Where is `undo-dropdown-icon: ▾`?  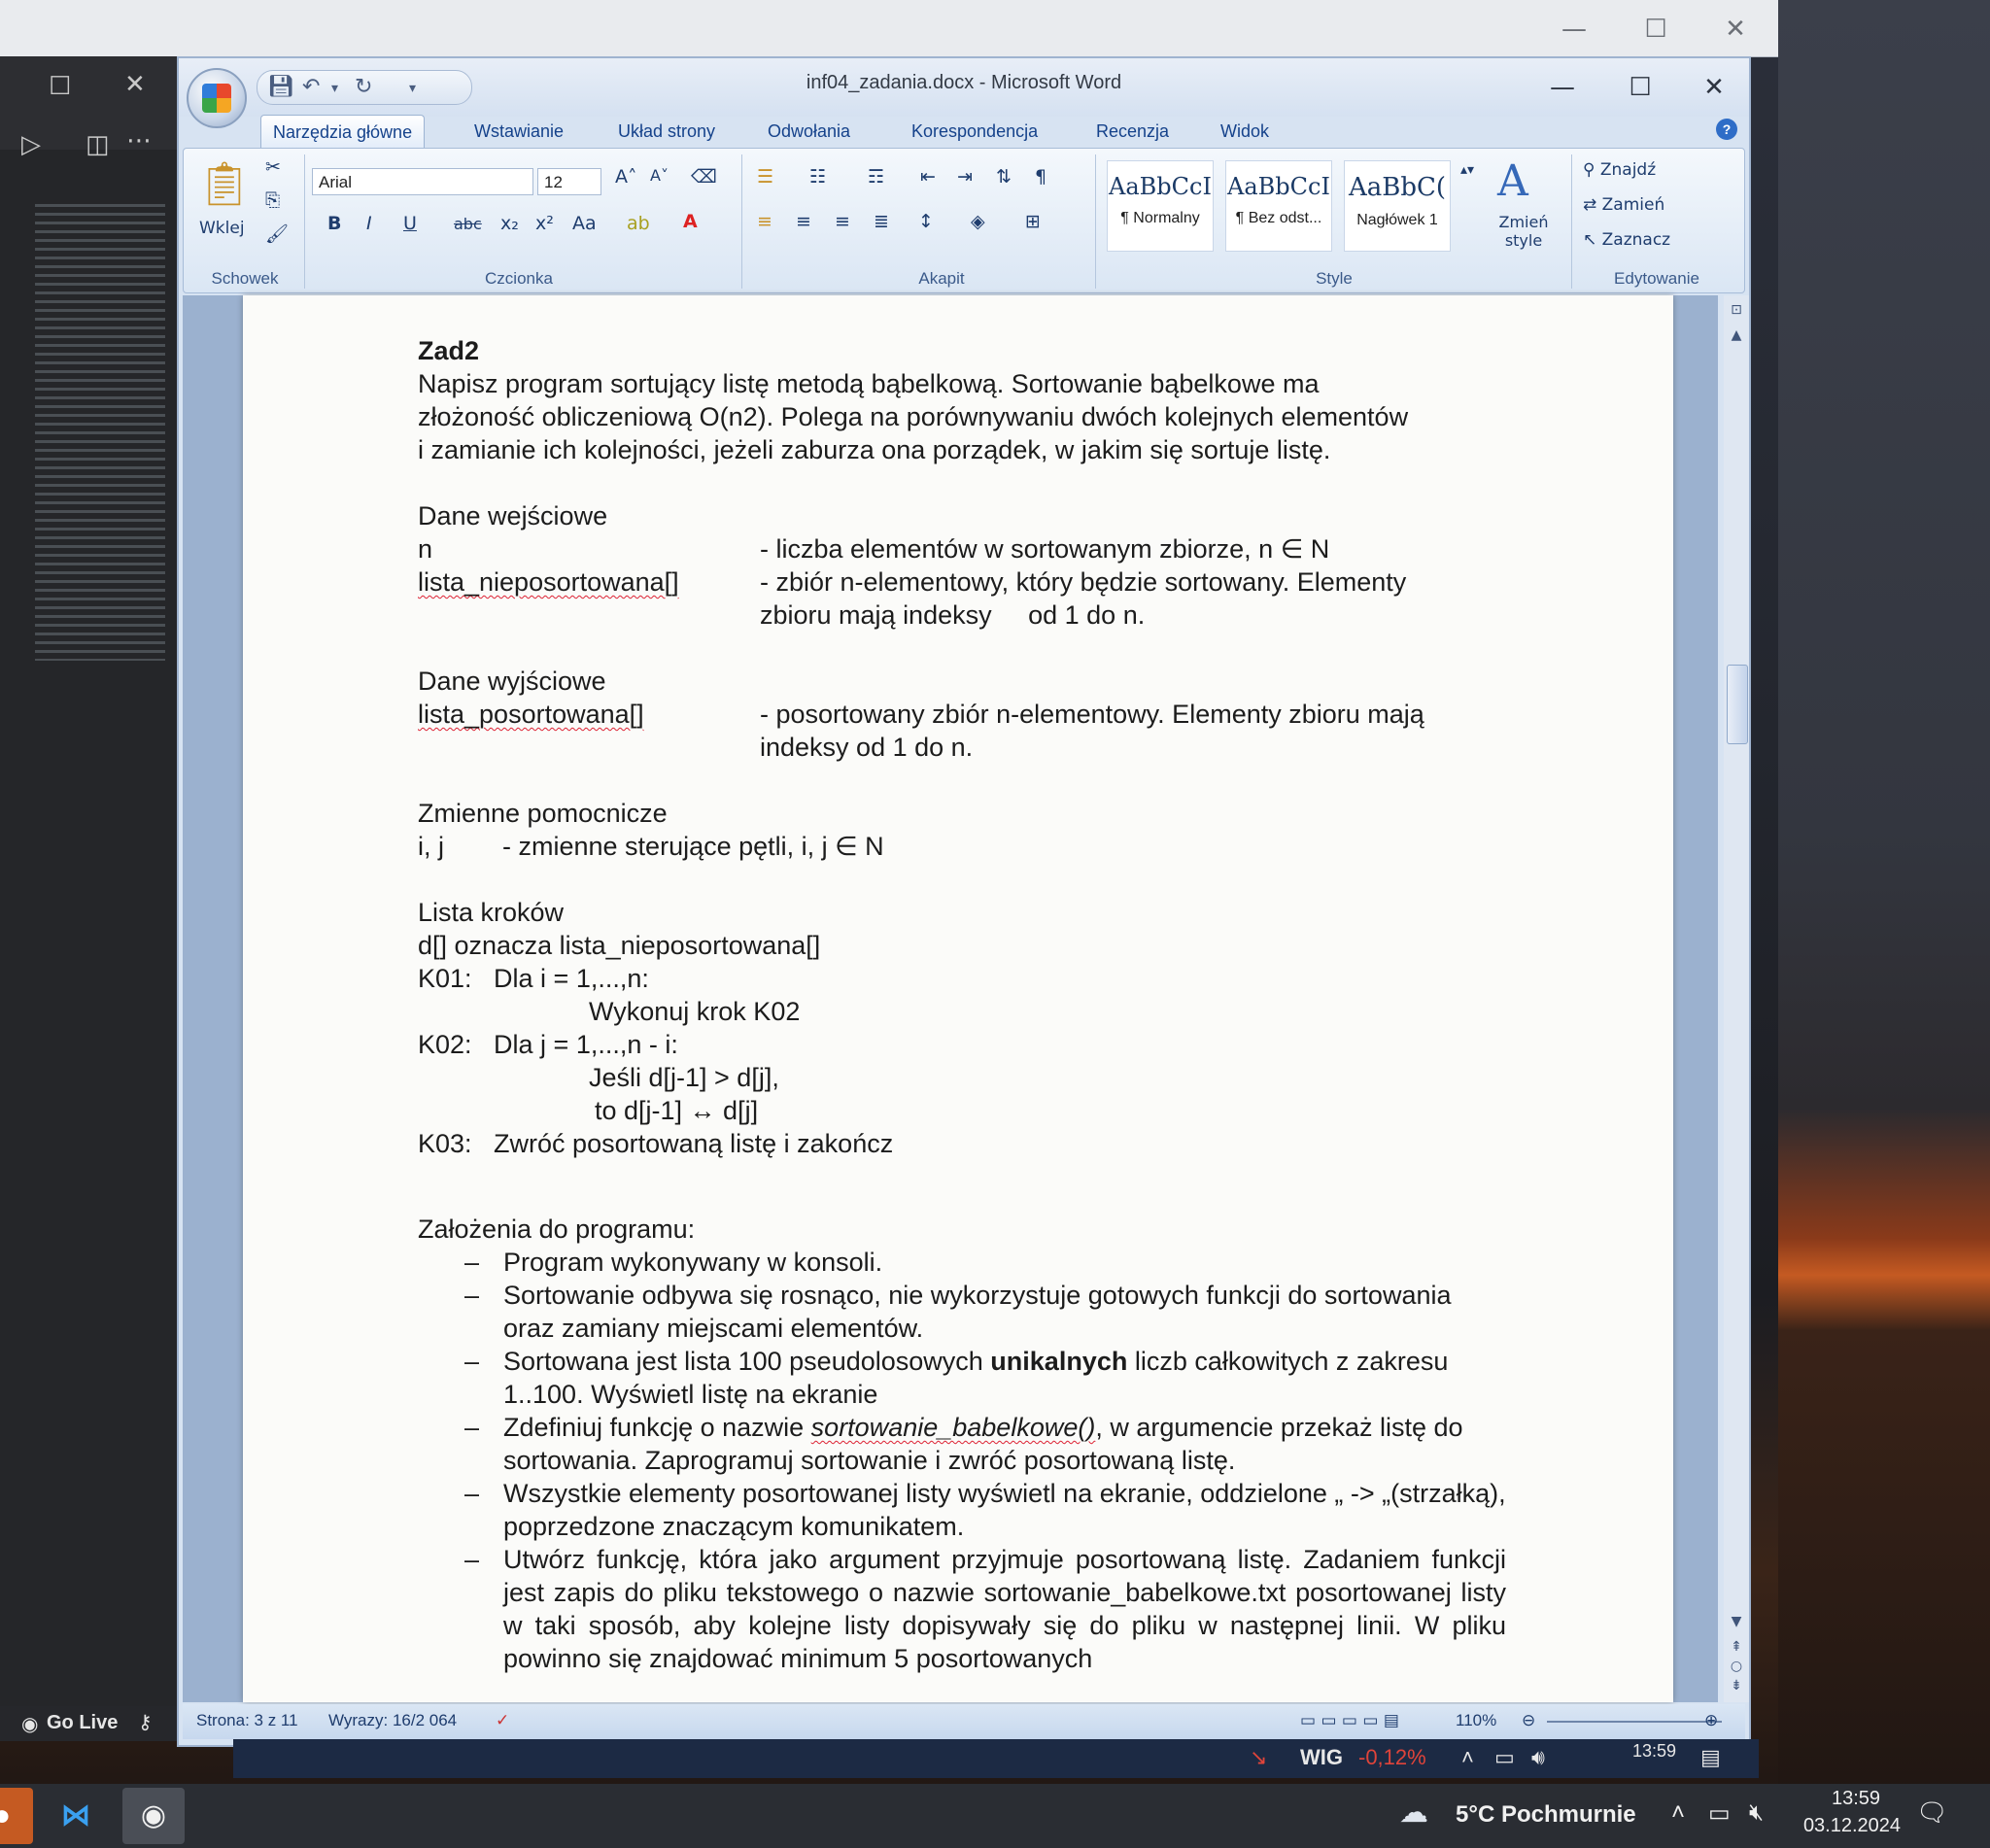
undo-dropdown-icon: ▾ is located at coordinates (335, 88).